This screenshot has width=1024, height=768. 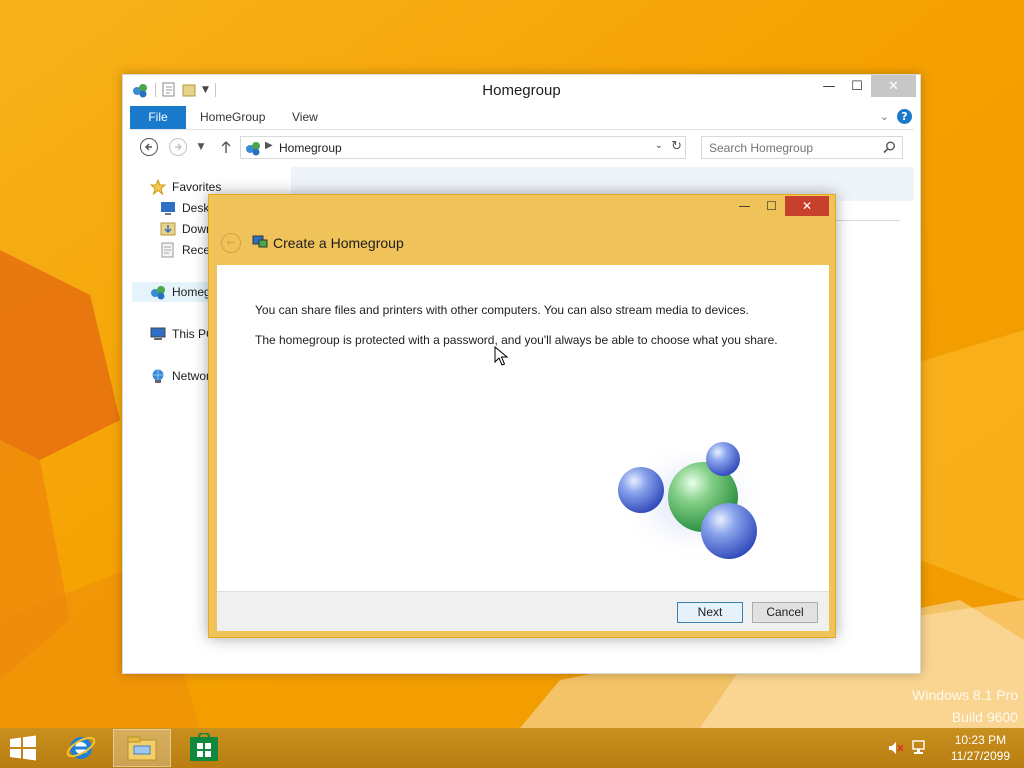 I want to click on tab-view: View, so click(x=305, y=117).